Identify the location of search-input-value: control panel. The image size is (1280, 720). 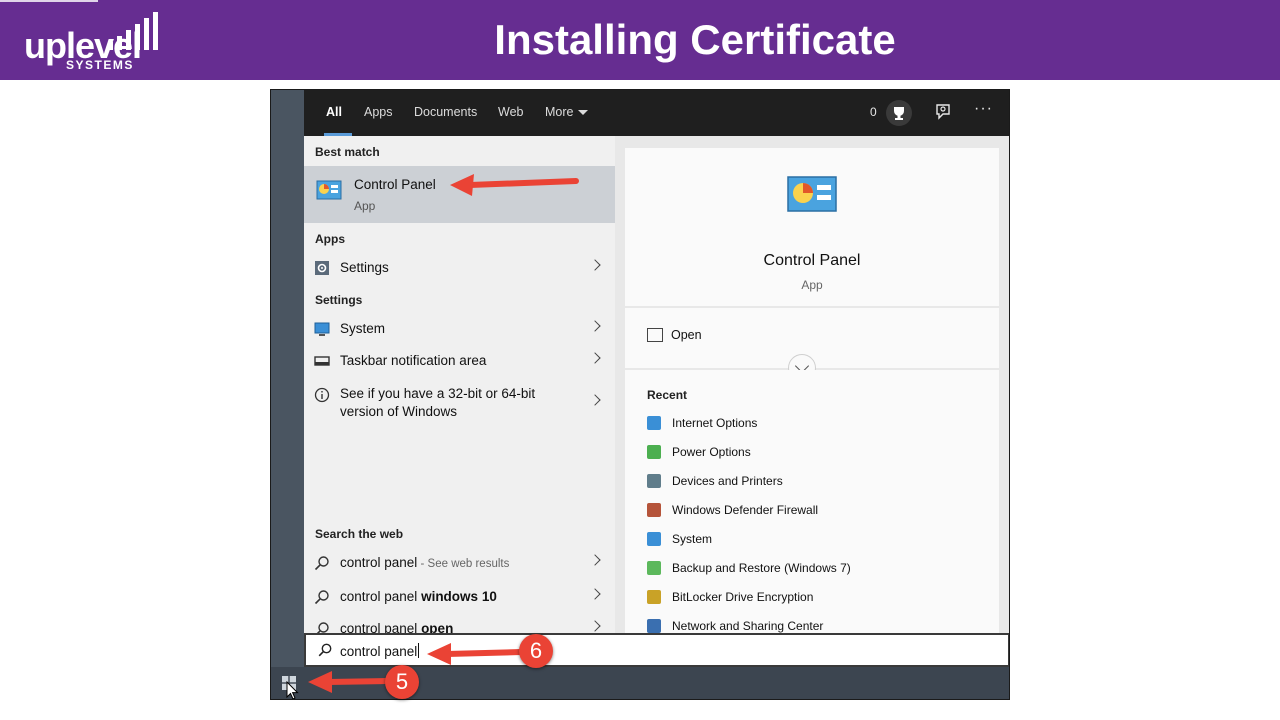
(379, 651).